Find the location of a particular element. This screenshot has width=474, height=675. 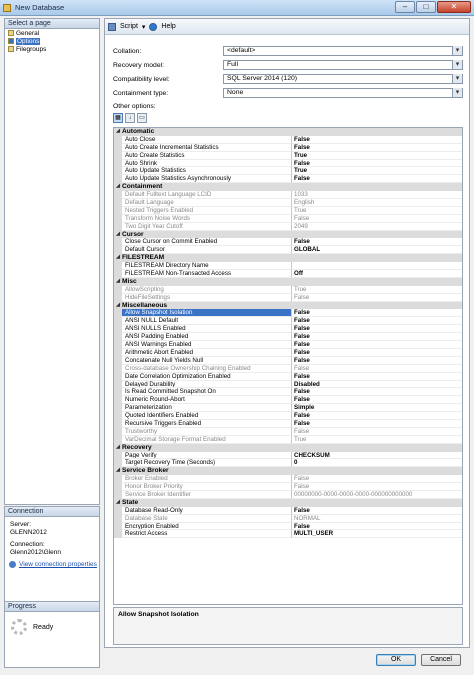

grid-row: FILESTREAM Non-Transacted Access Off is located at coordinates (288, 274).